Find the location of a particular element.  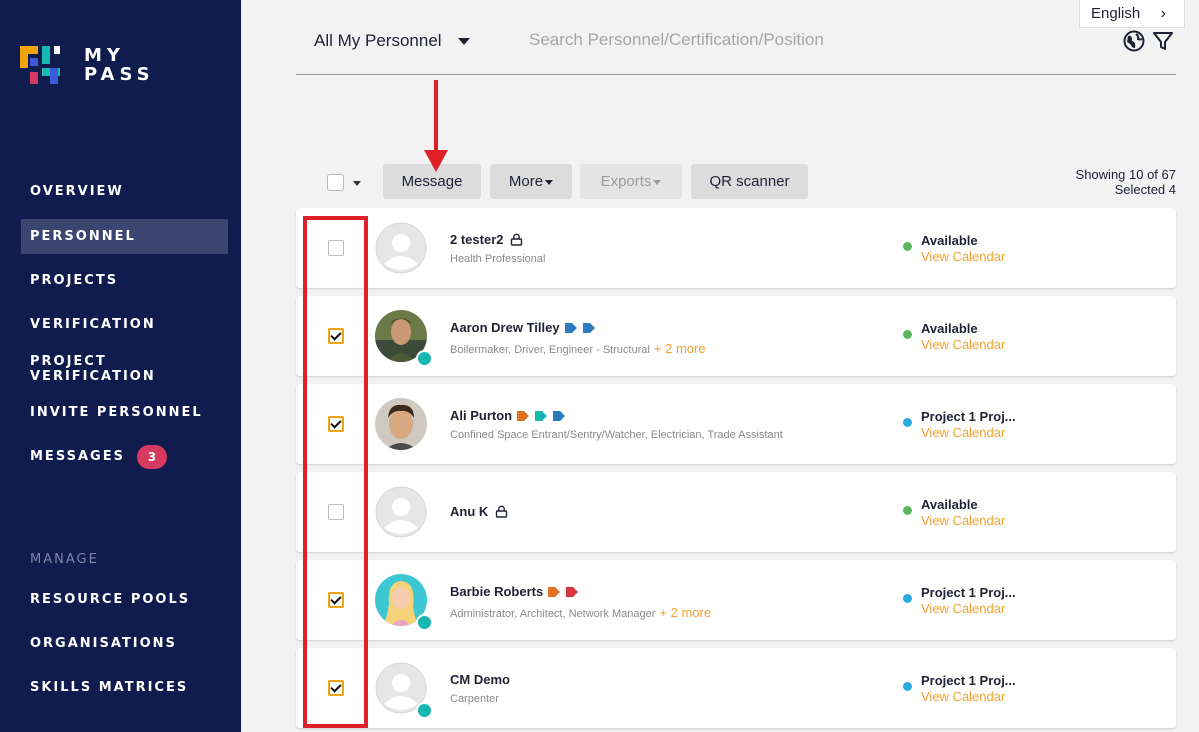

header-divider is located at coordinates (736, 74).